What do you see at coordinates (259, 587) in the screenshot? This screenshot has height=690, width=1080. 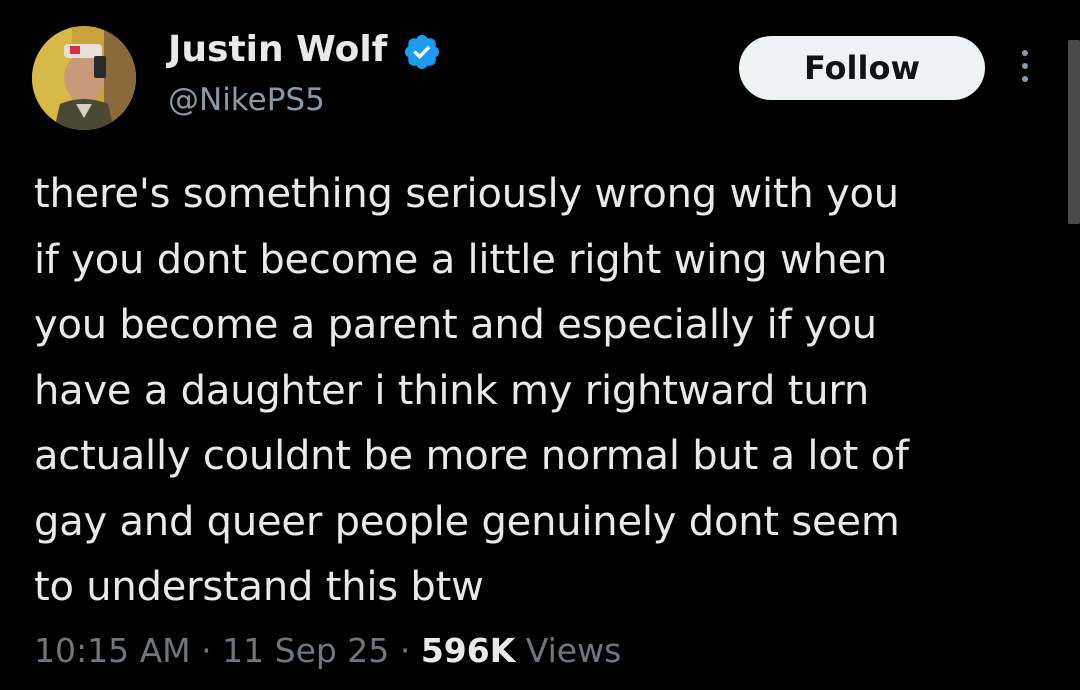 I see `tweet-text-line: to understand this btw` at bounding box center [259, 587].